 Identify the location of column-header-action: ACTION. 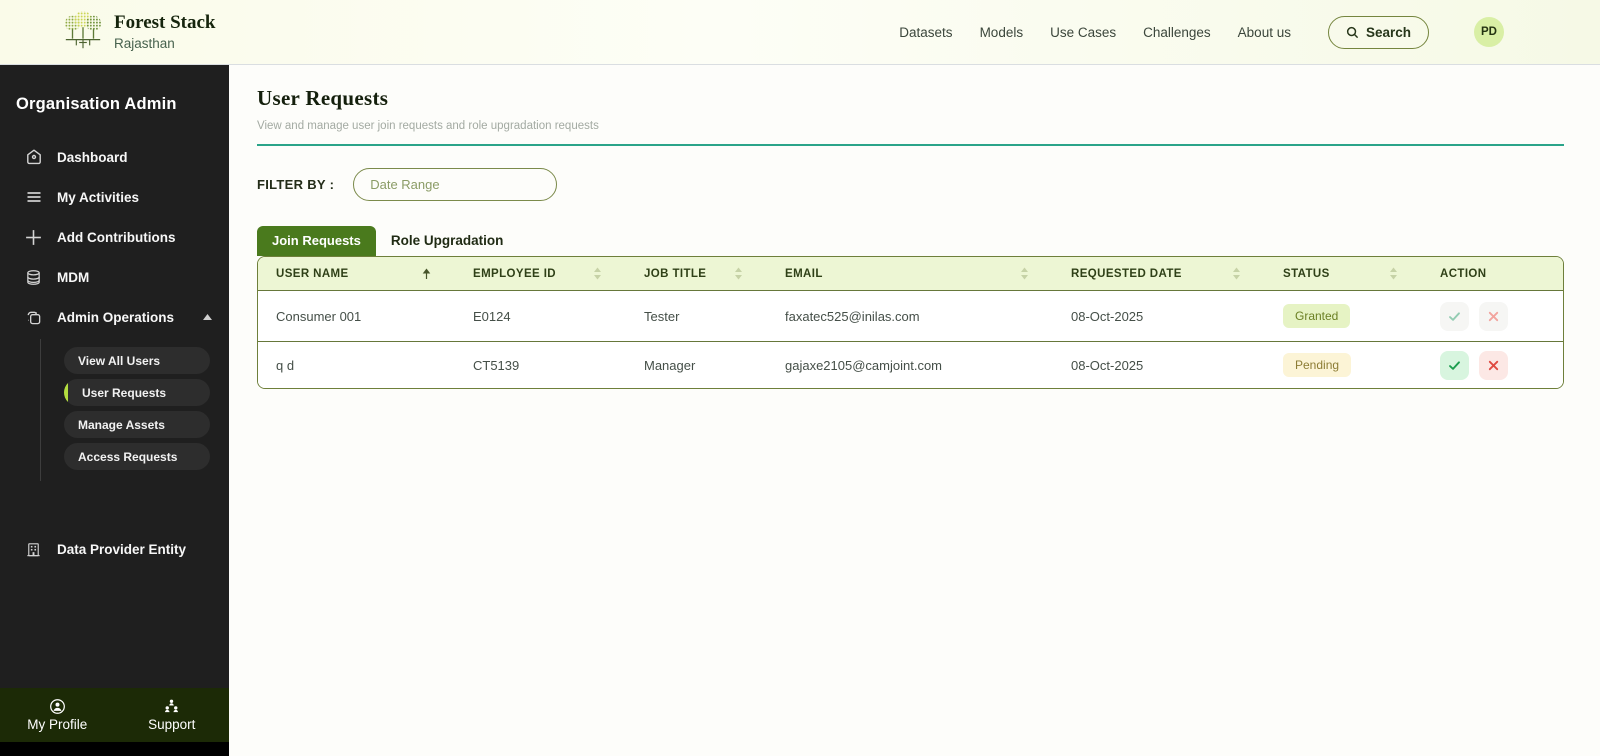
(1463, 273).